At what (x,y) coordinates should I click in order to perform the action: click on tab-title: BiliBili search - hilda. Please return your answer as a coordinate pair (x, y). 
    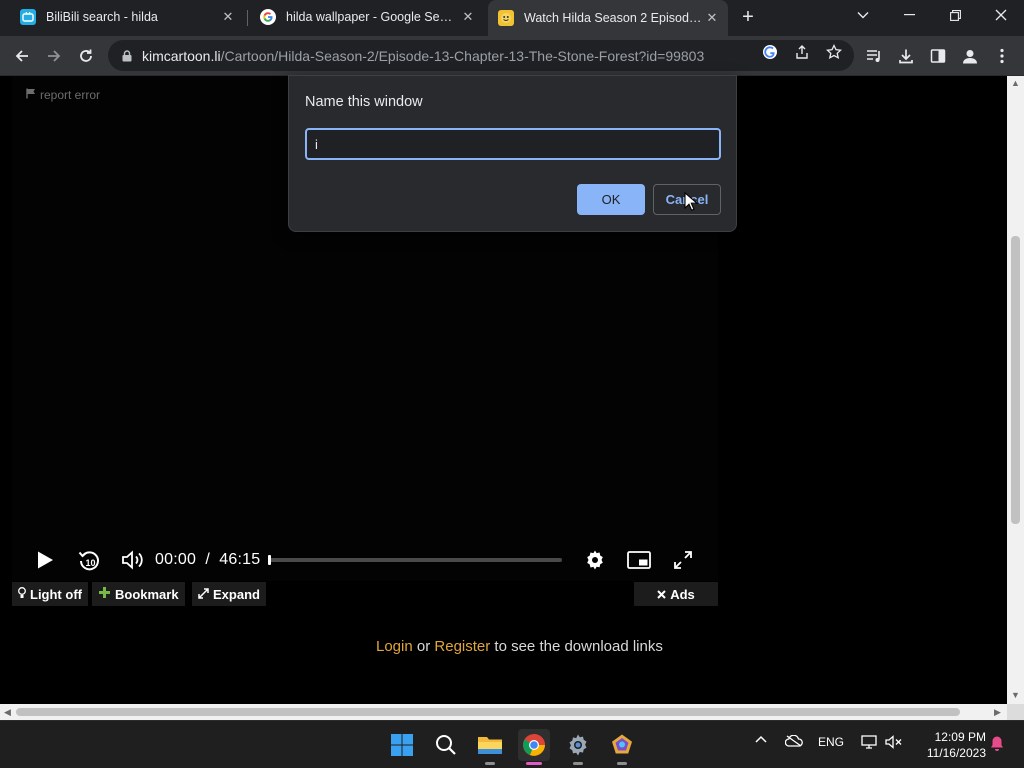
    Looking at the image, I should click on (102, 17).